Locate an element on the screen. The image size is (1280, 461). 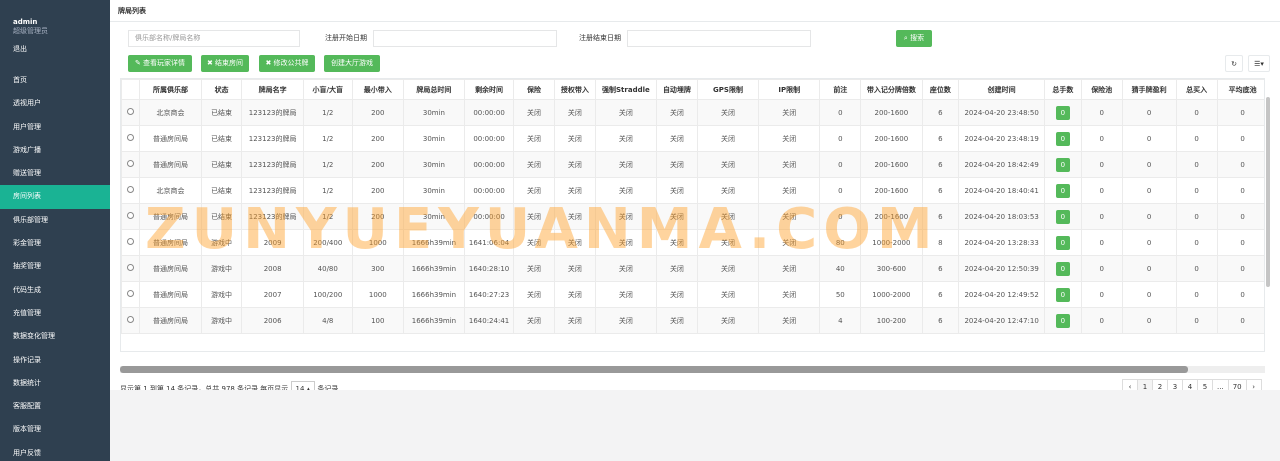
column-header: IP限制 is located at coordinates (789, 89).